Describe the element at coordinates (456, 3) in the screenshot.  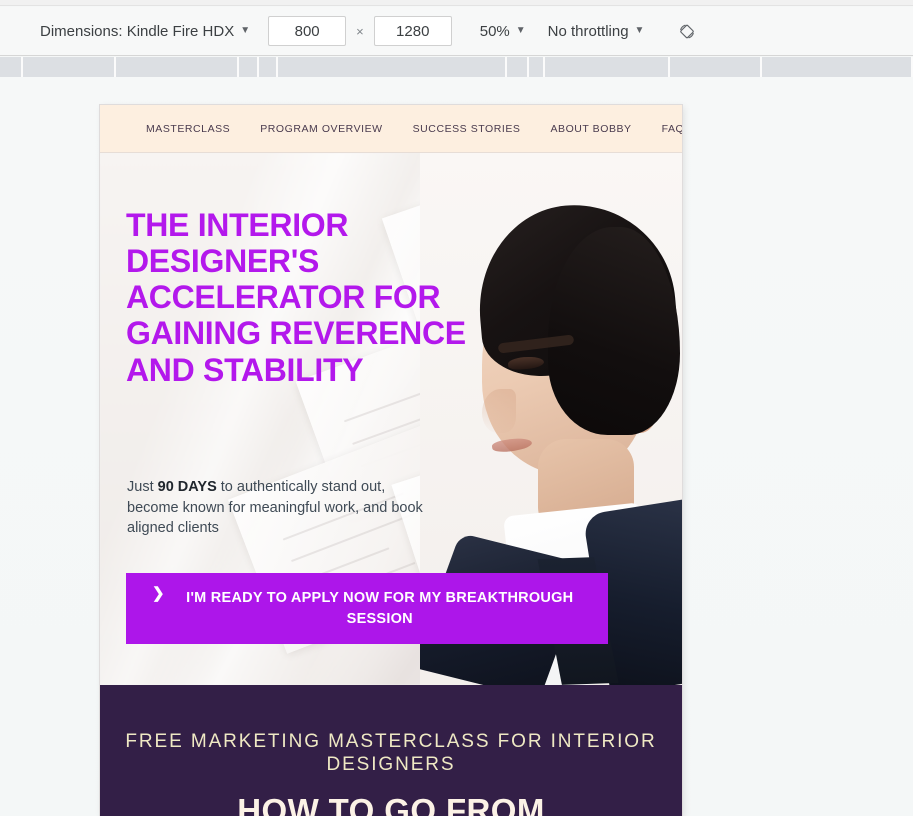
I see `window-top-edge` at that location.